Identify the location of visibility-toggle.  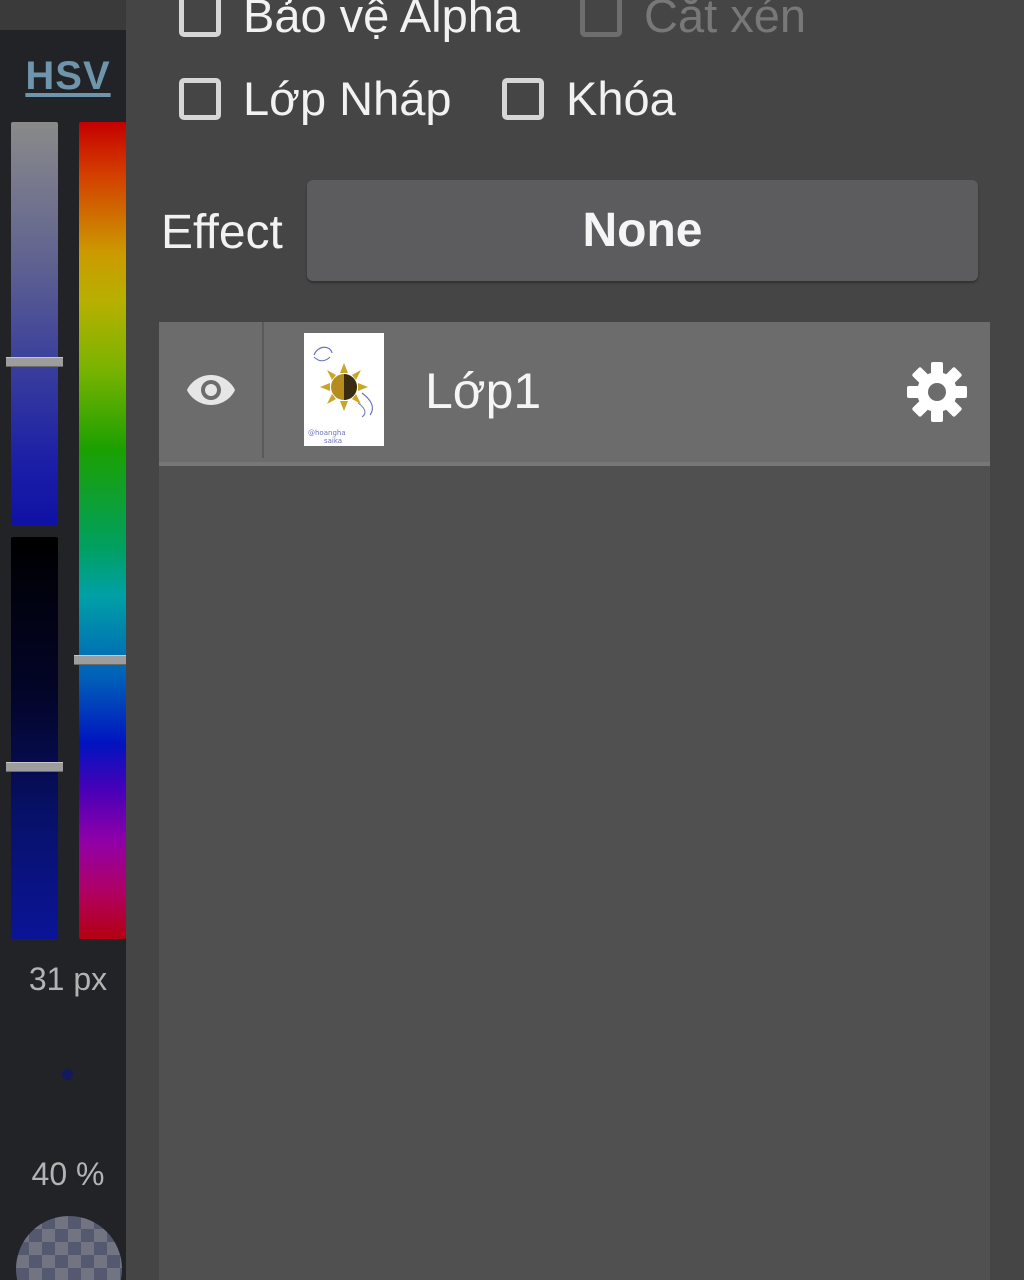
(211, 392).